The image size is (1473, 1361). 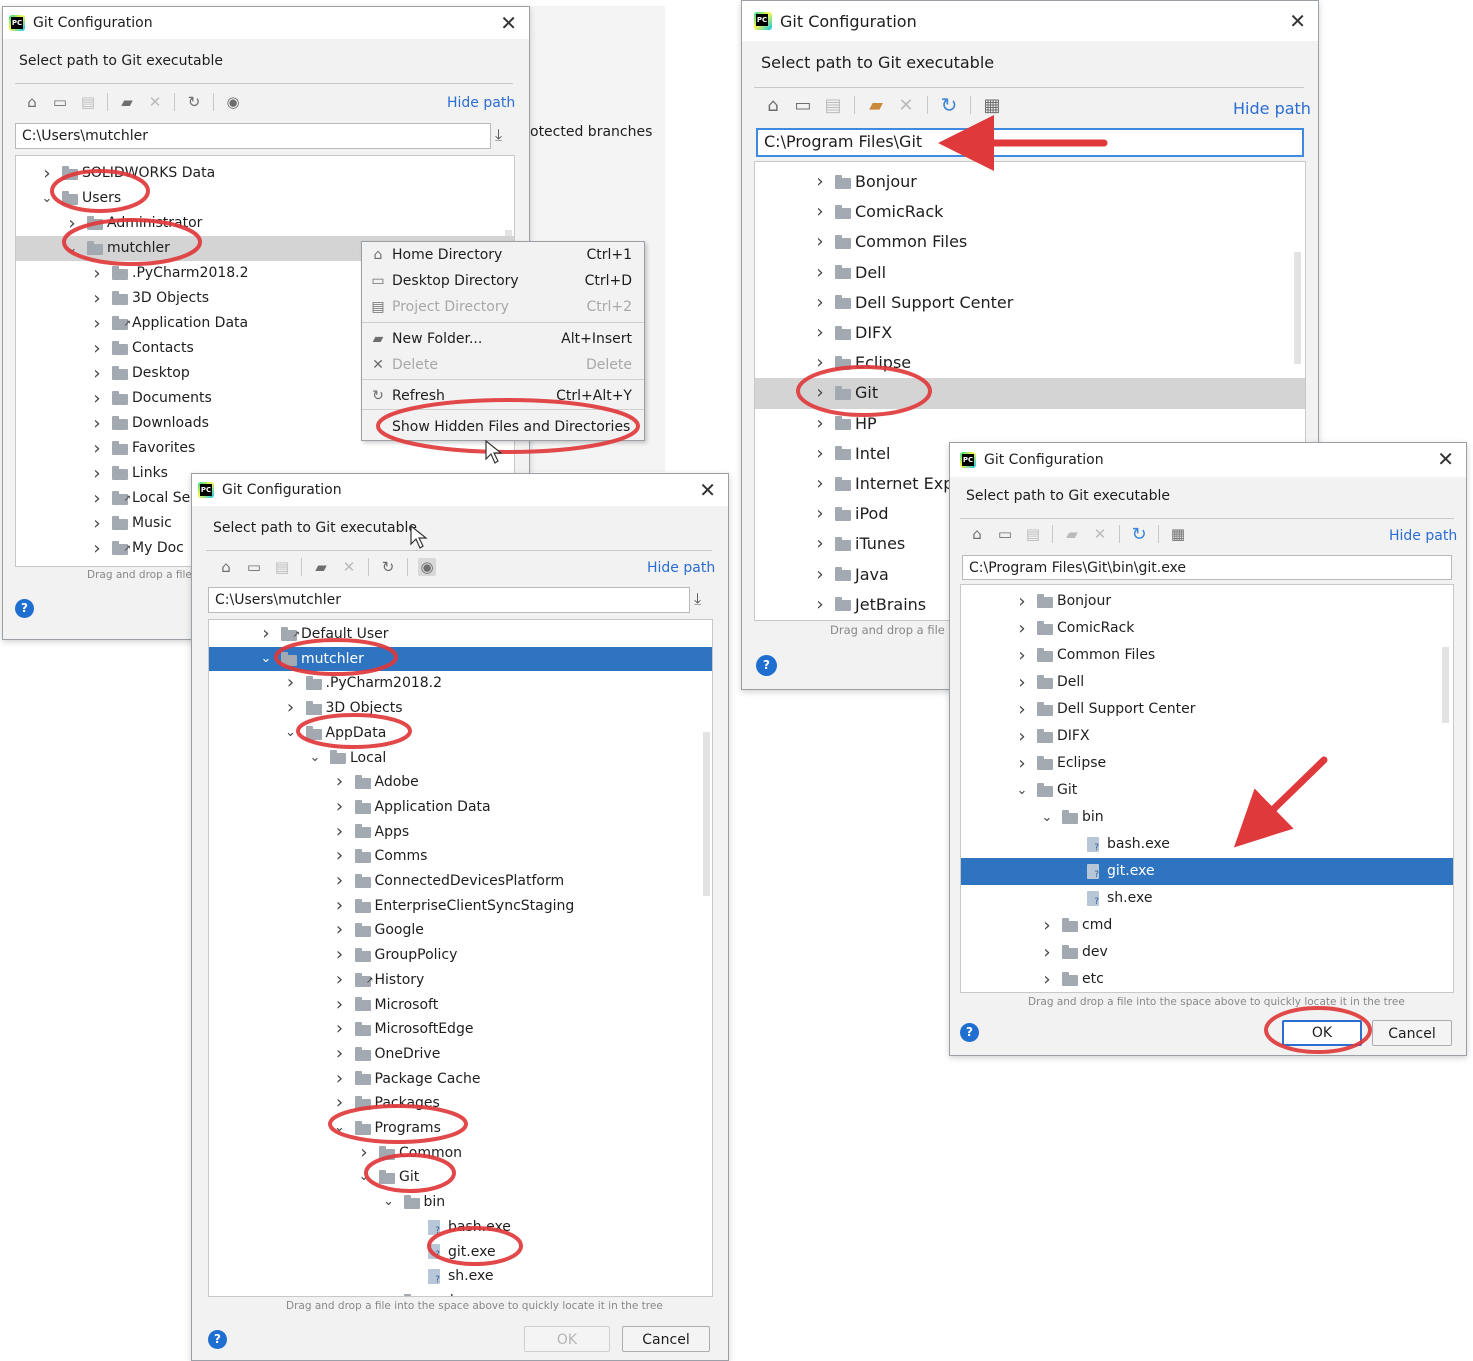 I want to click on tree-row: ⌄mutchler, so click(x=460, y=659).